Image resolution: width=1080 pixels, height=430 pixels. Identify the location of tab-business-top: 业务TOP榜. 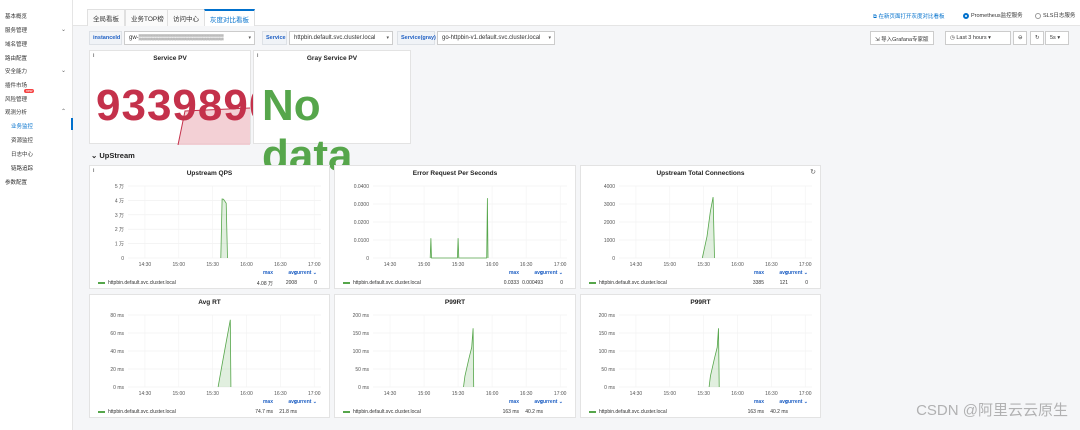
(147, 17).